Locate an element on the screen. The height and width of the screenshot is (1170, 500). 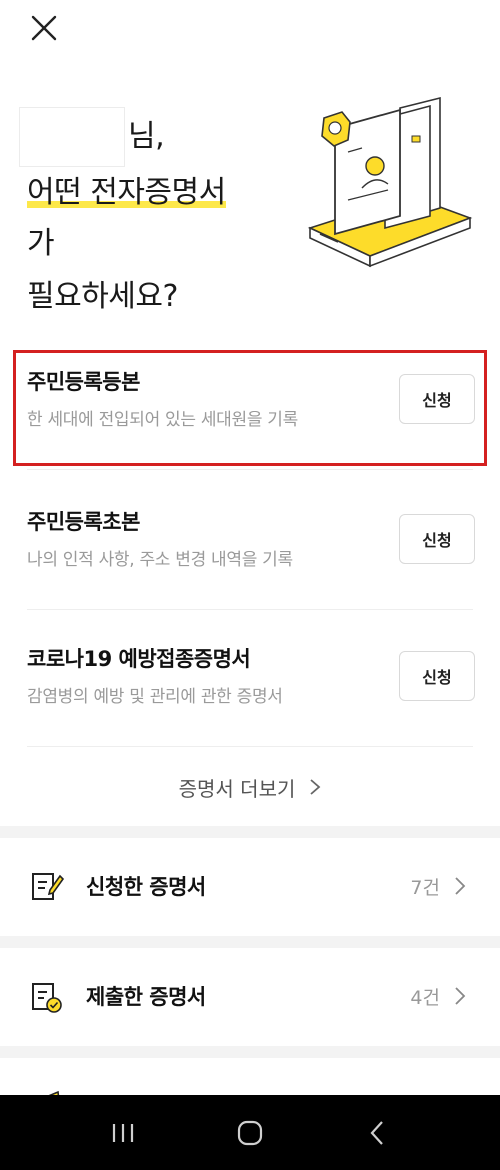
headline-line2-text: 어떤 전자증명서 is located at coordinates (126, 192).